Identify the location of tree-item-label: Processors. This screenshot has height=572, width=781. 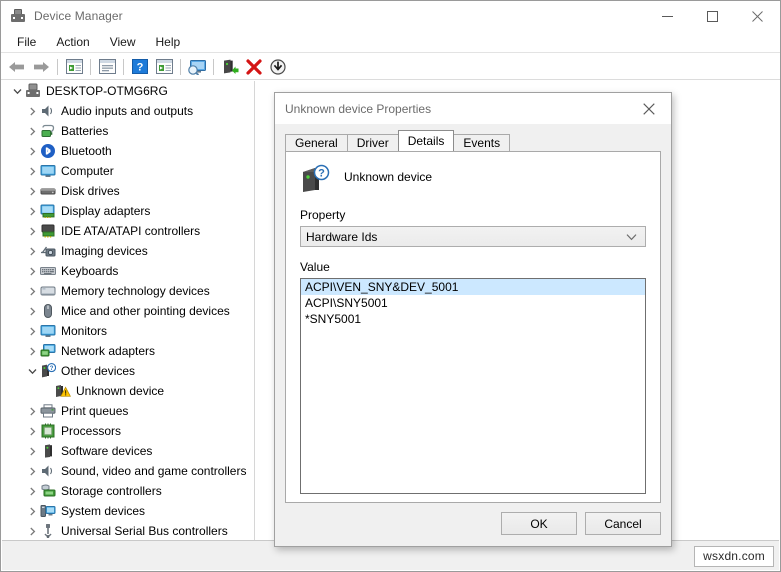
(91, 431).